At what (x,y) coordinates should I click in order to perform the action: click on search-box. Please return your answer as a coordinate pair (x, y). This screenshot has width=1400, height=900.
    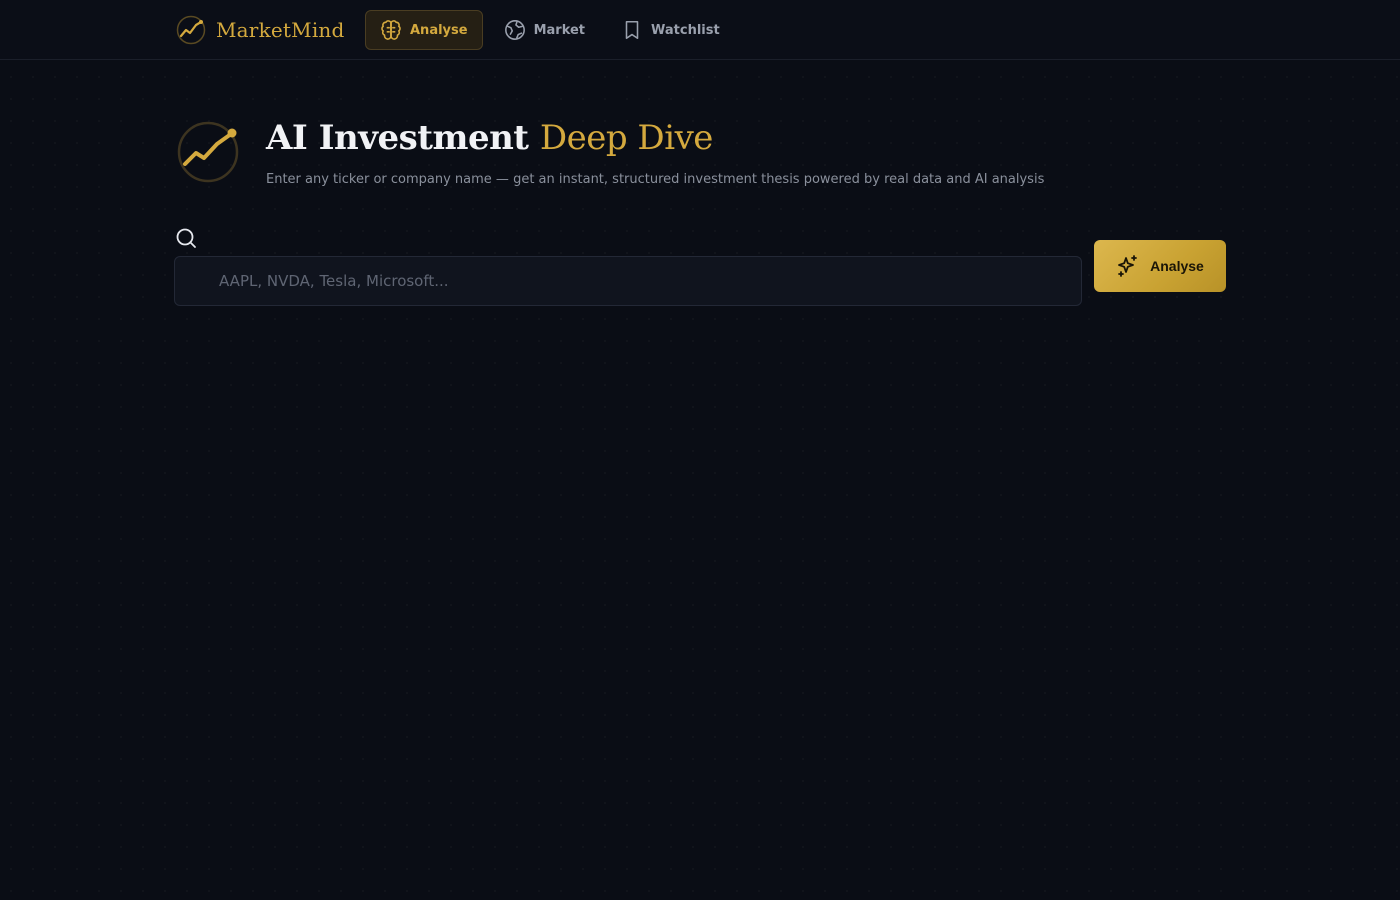
    Looking at the image, I should click on (628, 281).